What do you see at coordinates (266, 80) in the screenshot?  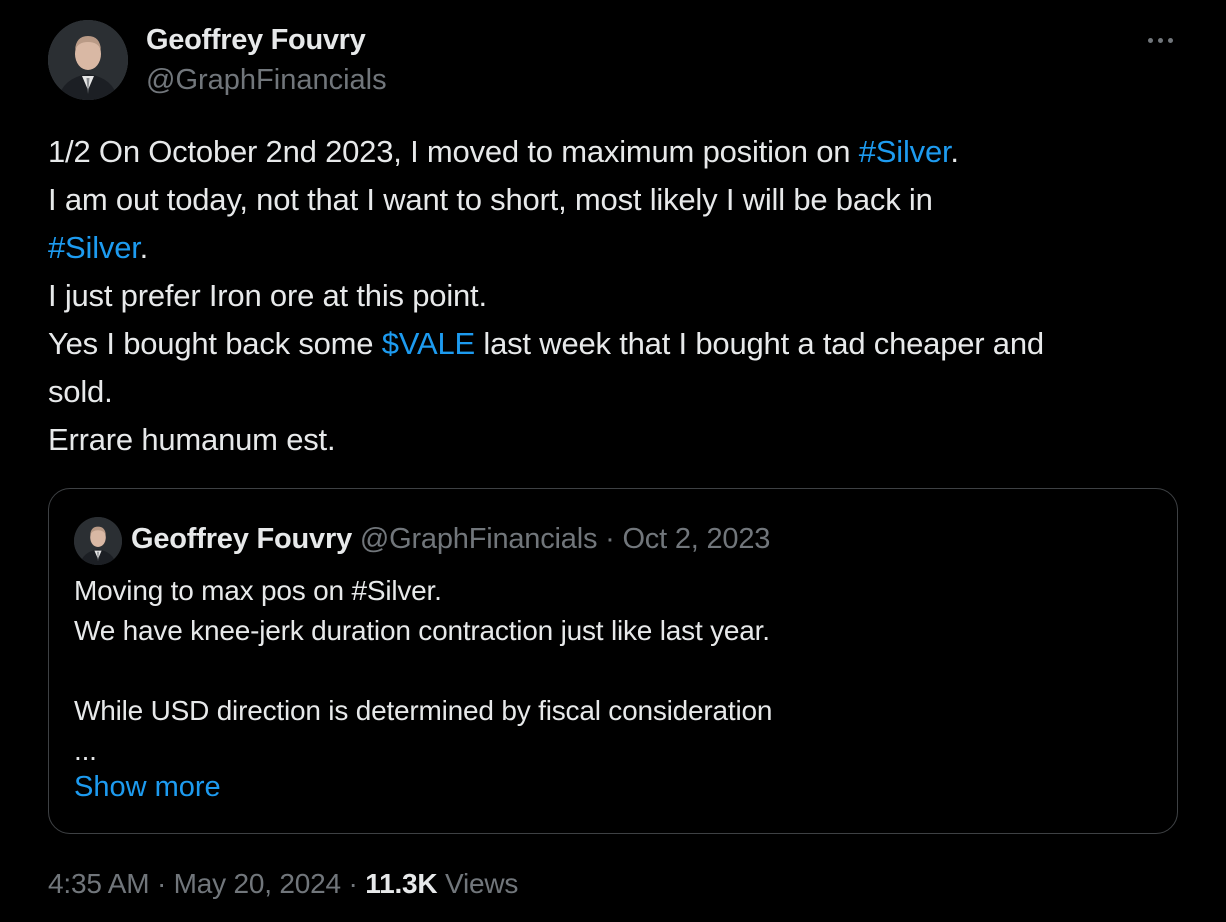 I see `author-handle: @GraphFinancials` at bounding box center [266, 80].